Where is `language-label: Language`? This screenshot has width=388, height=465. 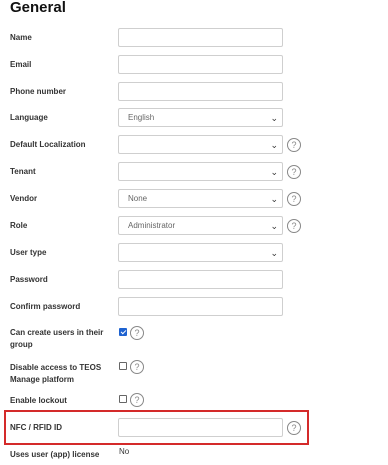 language-label: Language is located at coordinates (29, 117).